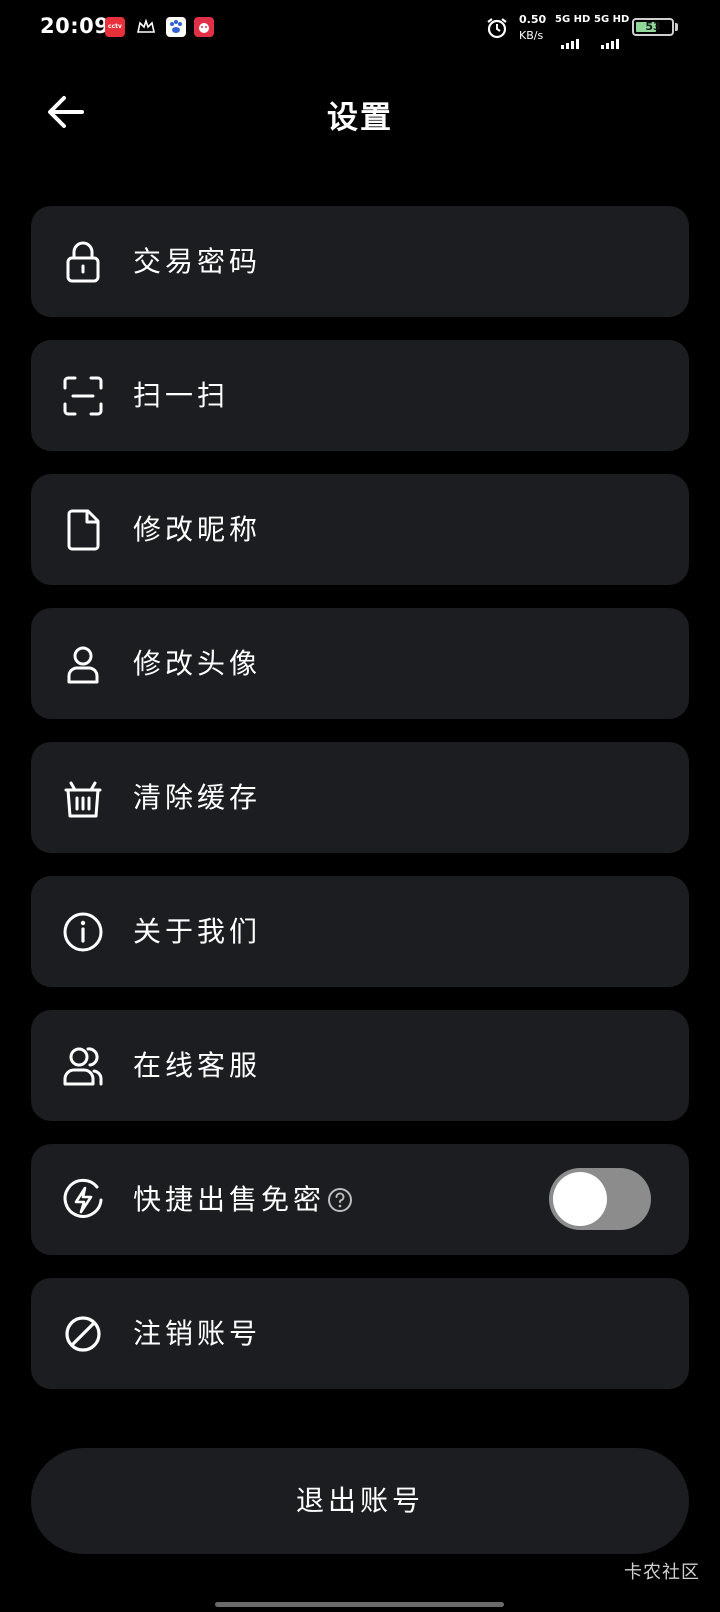 The image size is (720, 1612). I want to click on lock-icon, so click(83, 262).